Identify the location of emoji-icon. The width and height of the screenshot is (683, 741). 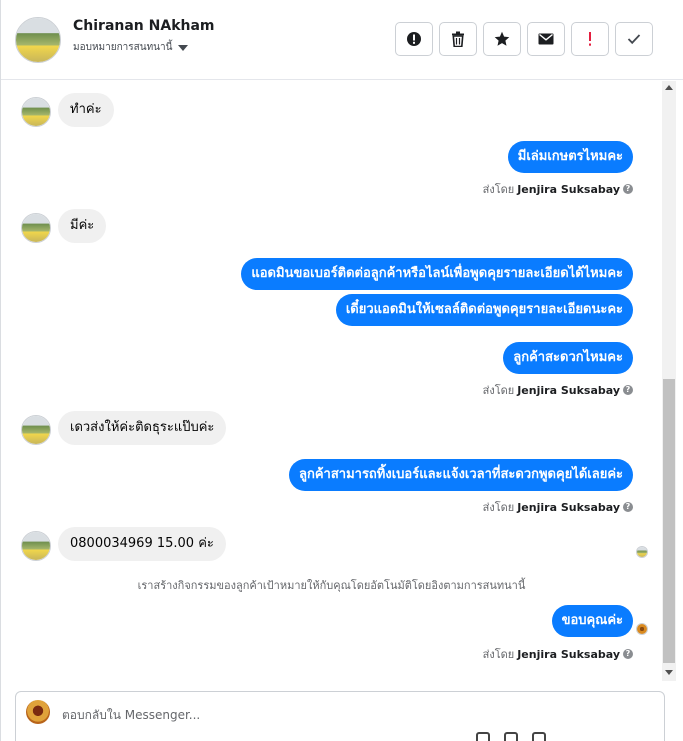
(511, 736).